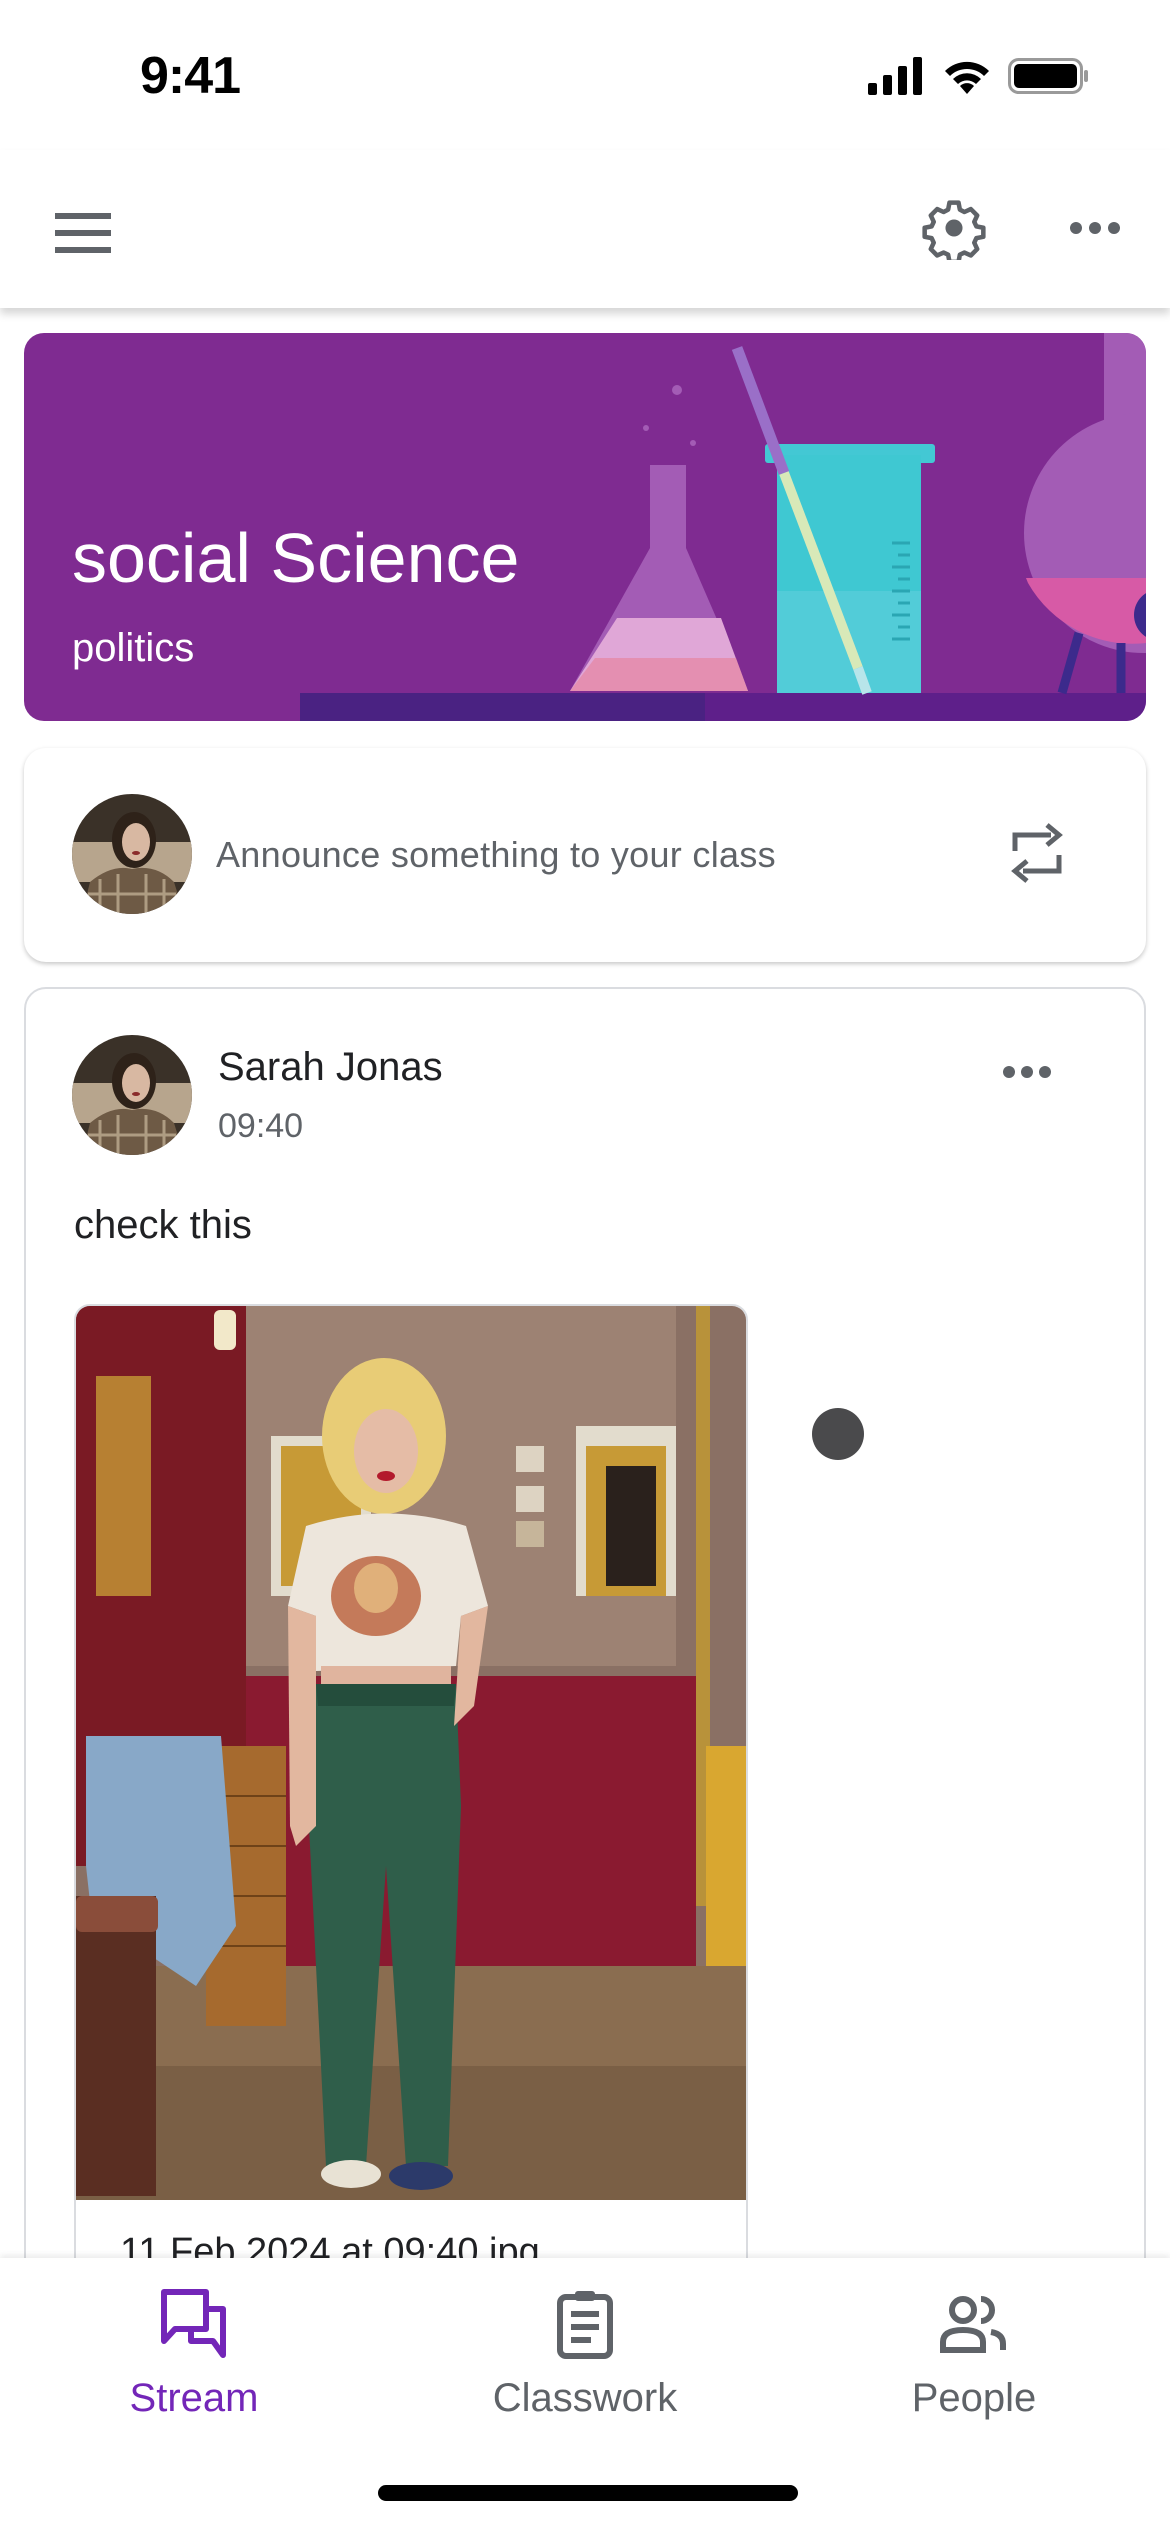 This screenshot has height=2532, width=1170. I want to click on more-options-button, so click(1095, 230).